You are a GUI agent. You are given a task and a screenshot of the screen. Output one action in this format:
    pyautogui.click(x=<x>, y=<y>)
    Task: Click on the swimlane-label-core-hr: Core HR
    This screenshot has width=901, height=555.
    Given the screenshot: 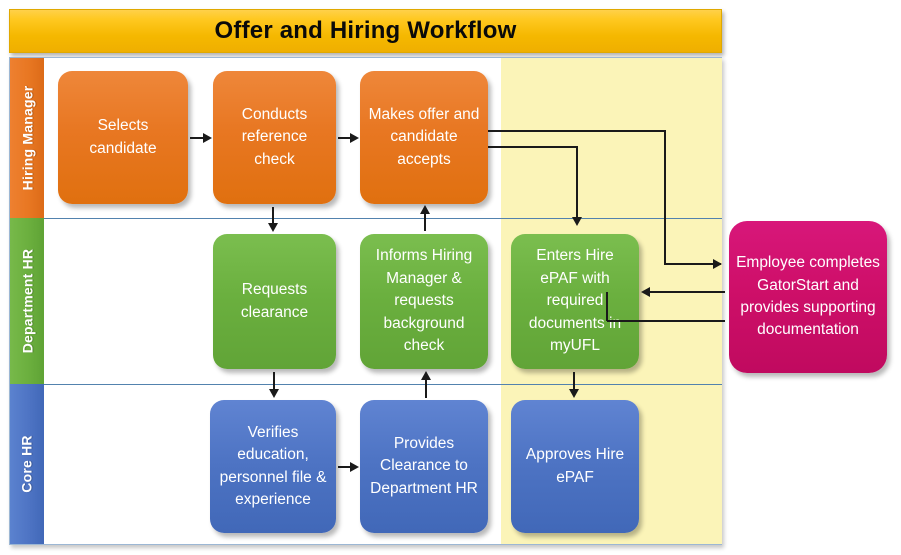 What is the action you would take?
    pyautogui.click(x=27, y=464)
    